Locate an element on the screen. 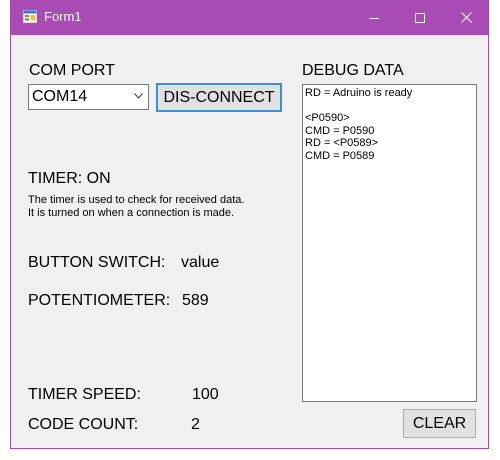 This screenshot has width=500, height=460. close-button is located at coordinates (466, 17).